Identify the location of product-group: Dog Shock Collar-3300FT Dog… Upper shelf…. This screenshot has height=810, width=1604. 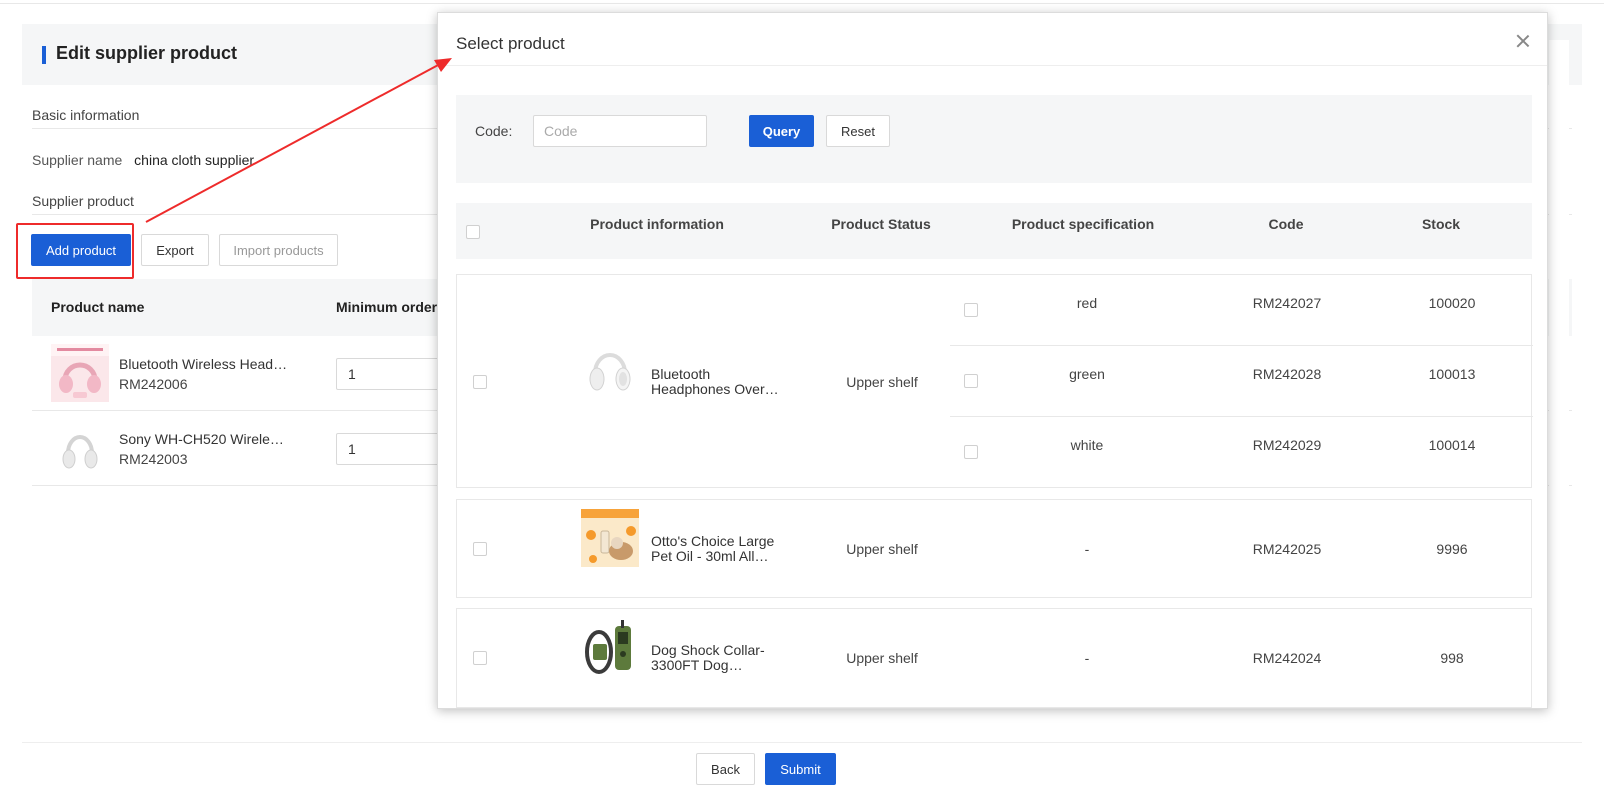
(994, 658).